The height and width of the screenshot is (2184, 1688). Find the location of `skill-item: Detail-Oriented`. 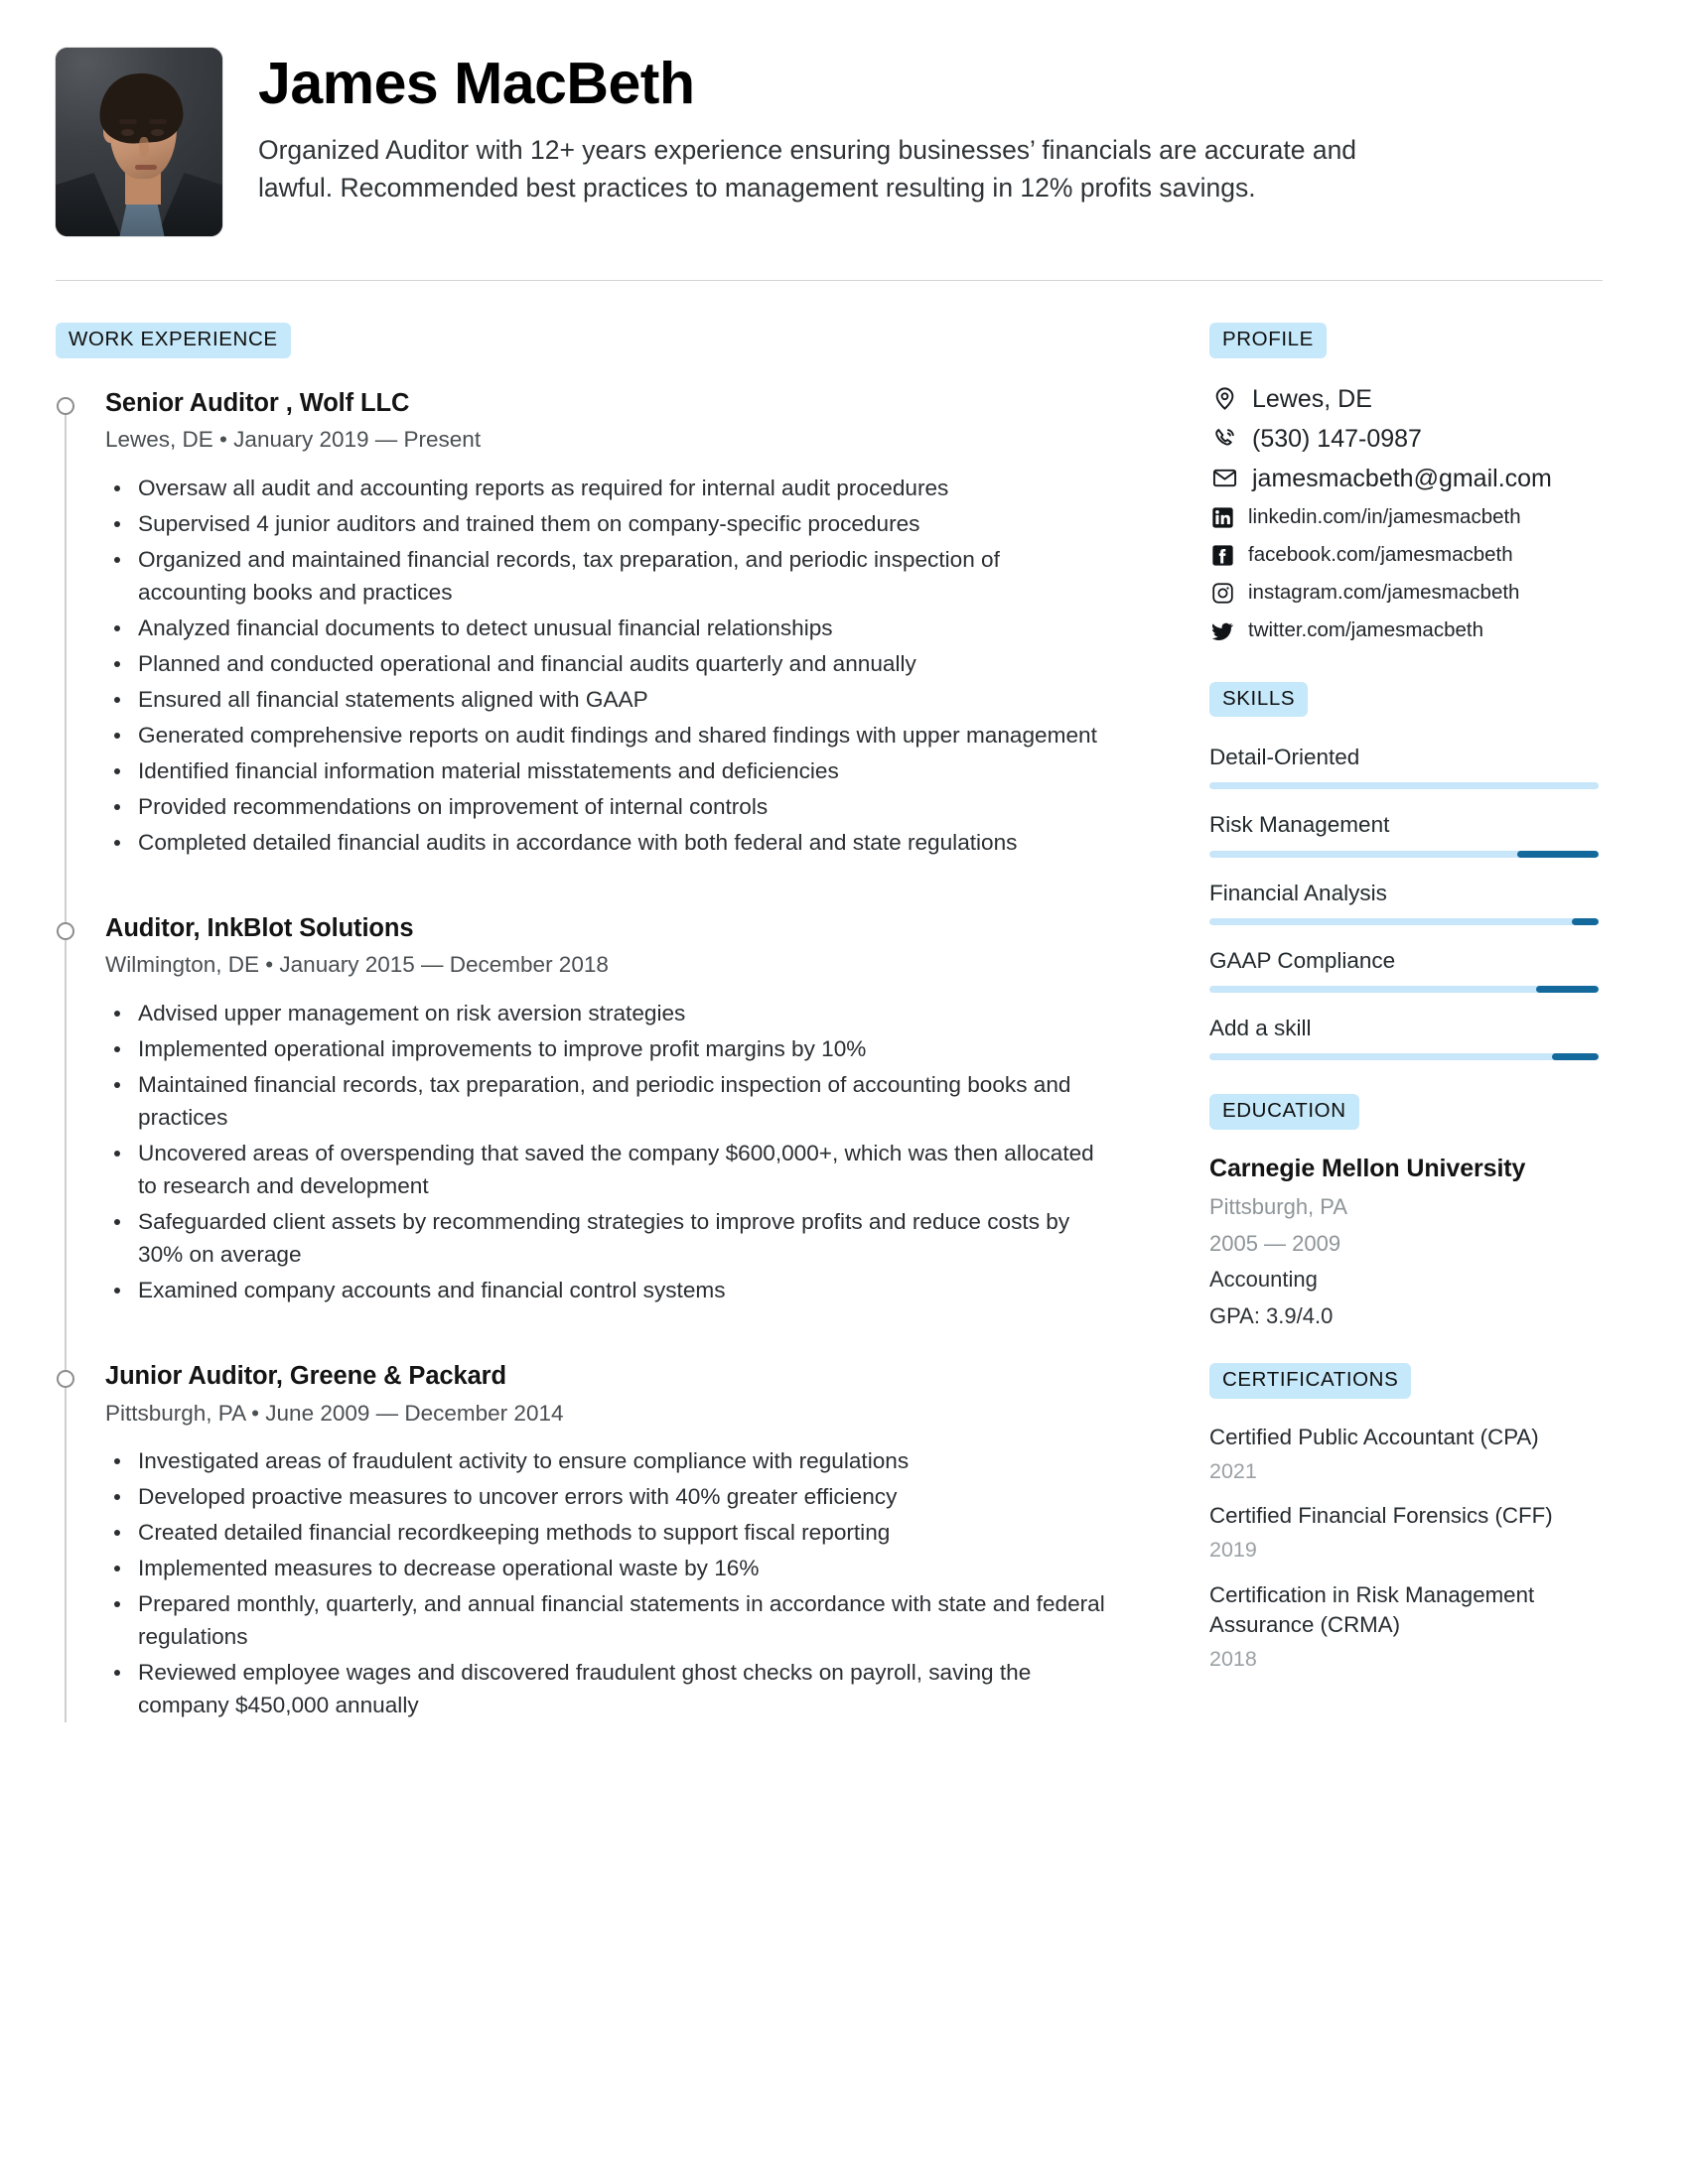

skill-item: Detail-Oriented is located at coordinates (1404, 766).